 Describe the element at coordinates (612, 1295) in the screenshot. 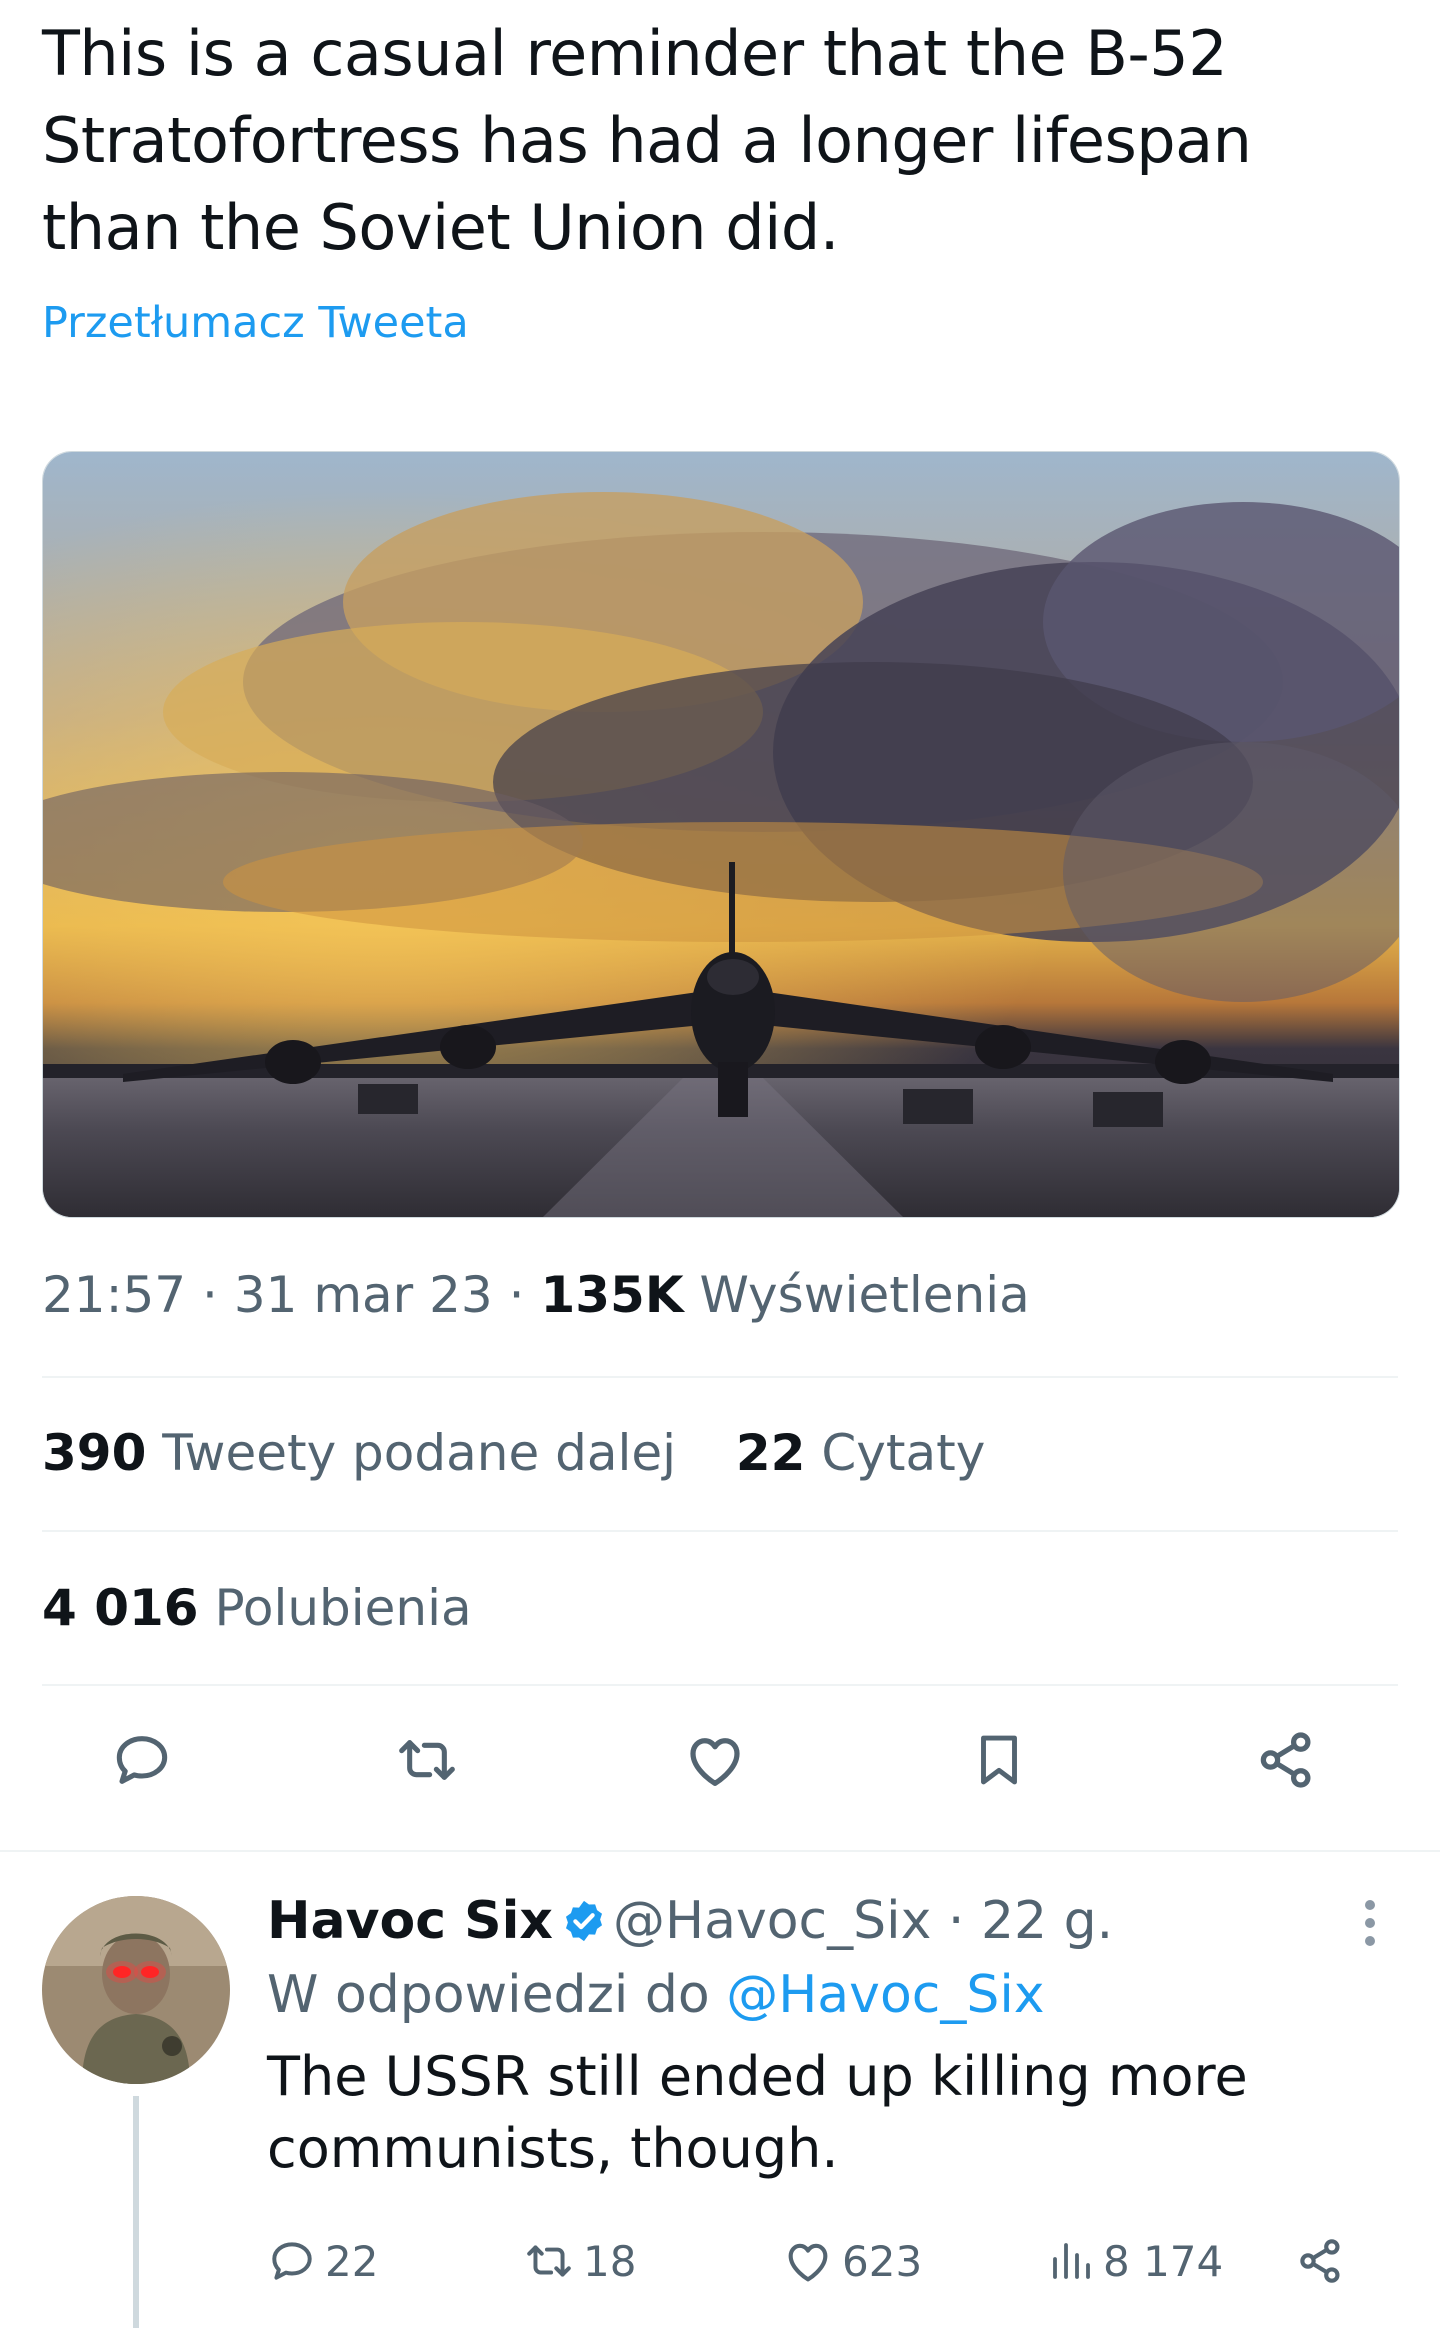

I see `views-count: 135K` at that location.